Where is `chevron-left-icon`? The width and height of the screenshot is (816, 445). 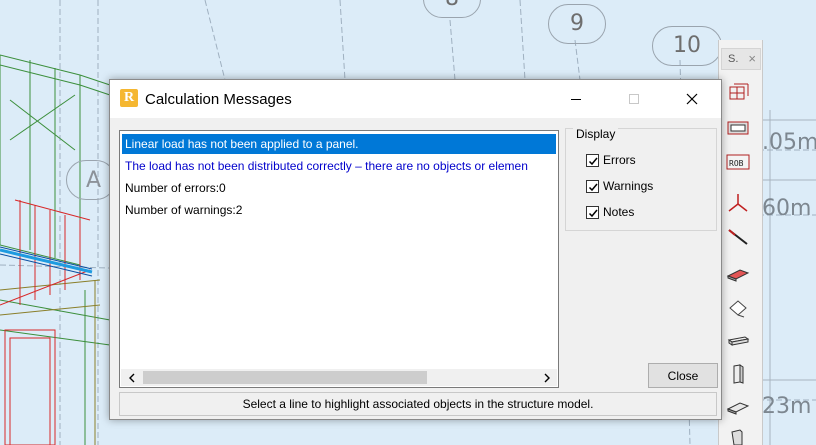
chevron-left-icon is located at coordinates (131, 377).